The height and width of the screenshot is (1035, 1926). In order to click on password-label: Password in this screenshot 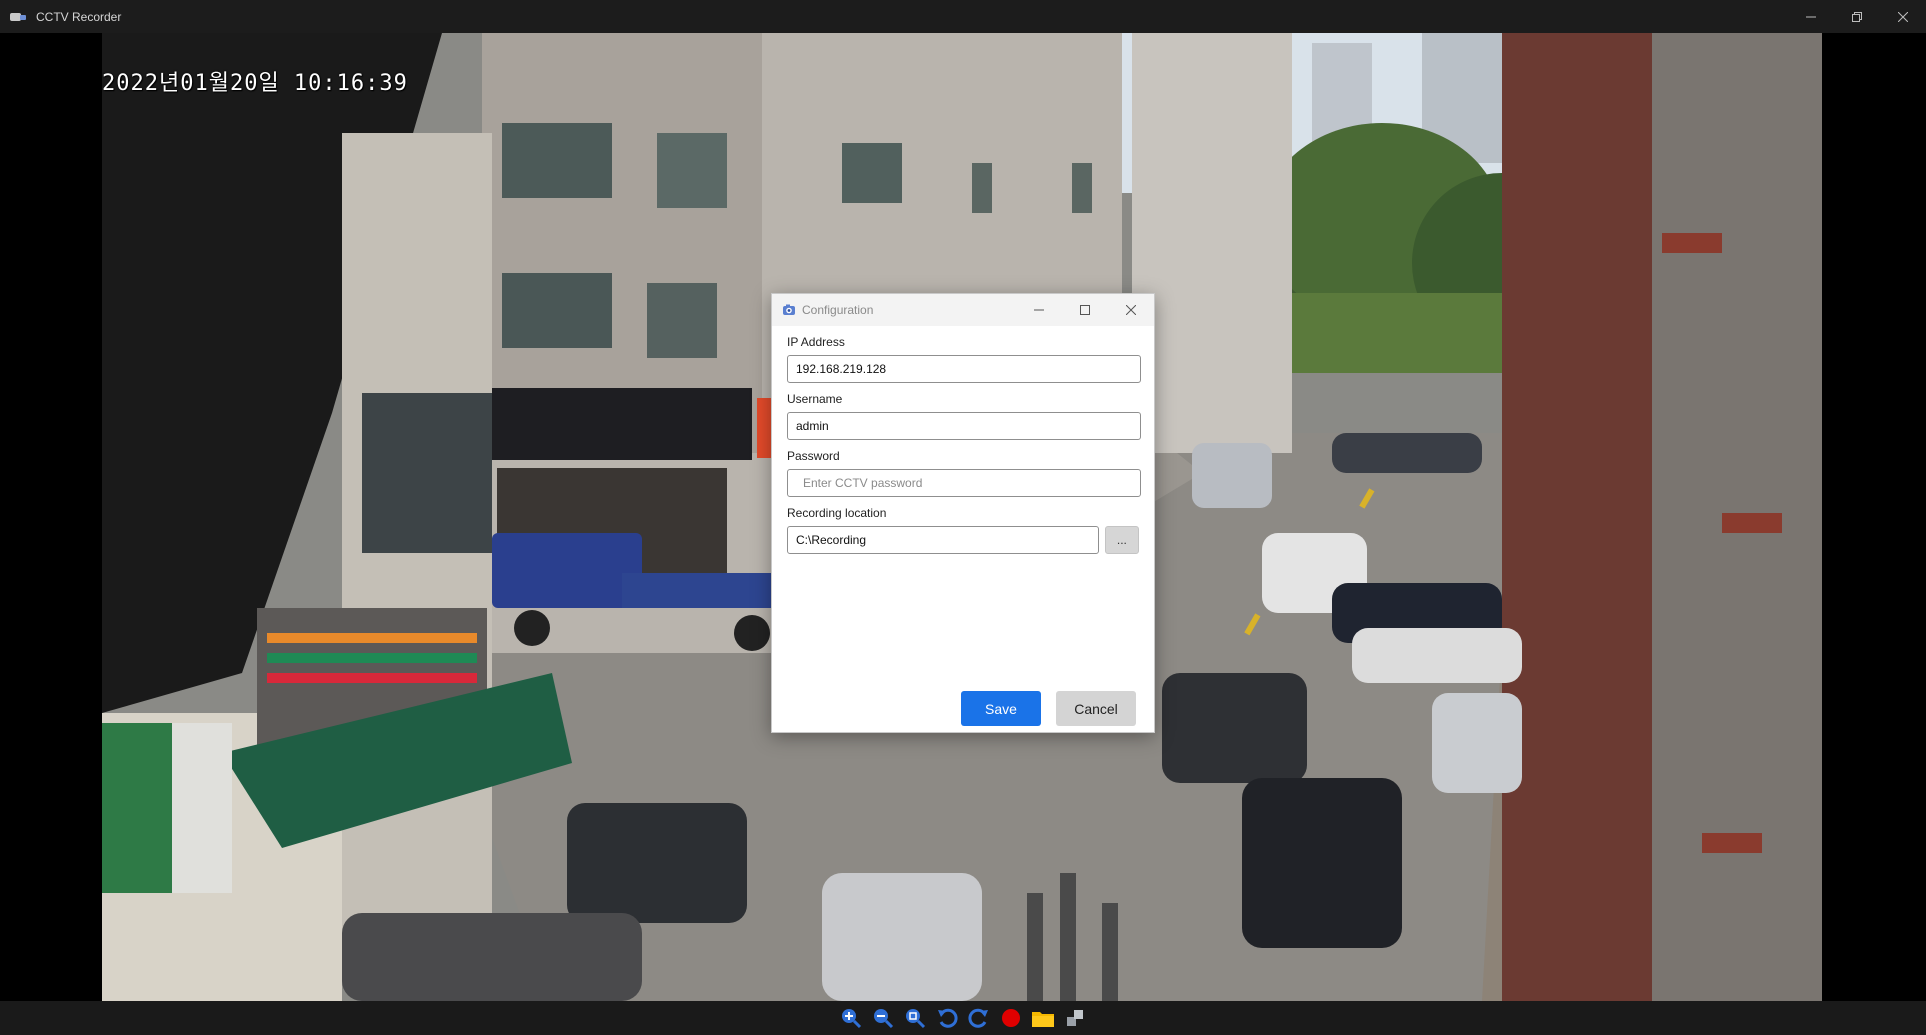, I will do `click(813, 456)`.